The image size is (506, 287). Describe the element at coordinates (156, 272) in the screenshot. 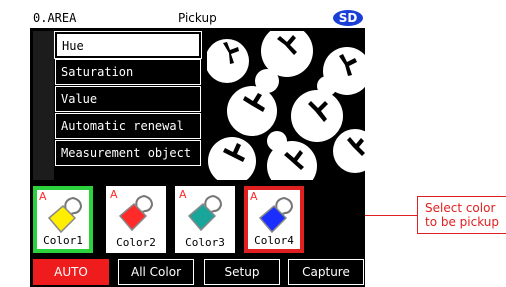

I see `all-color-button: All Color` at that location.